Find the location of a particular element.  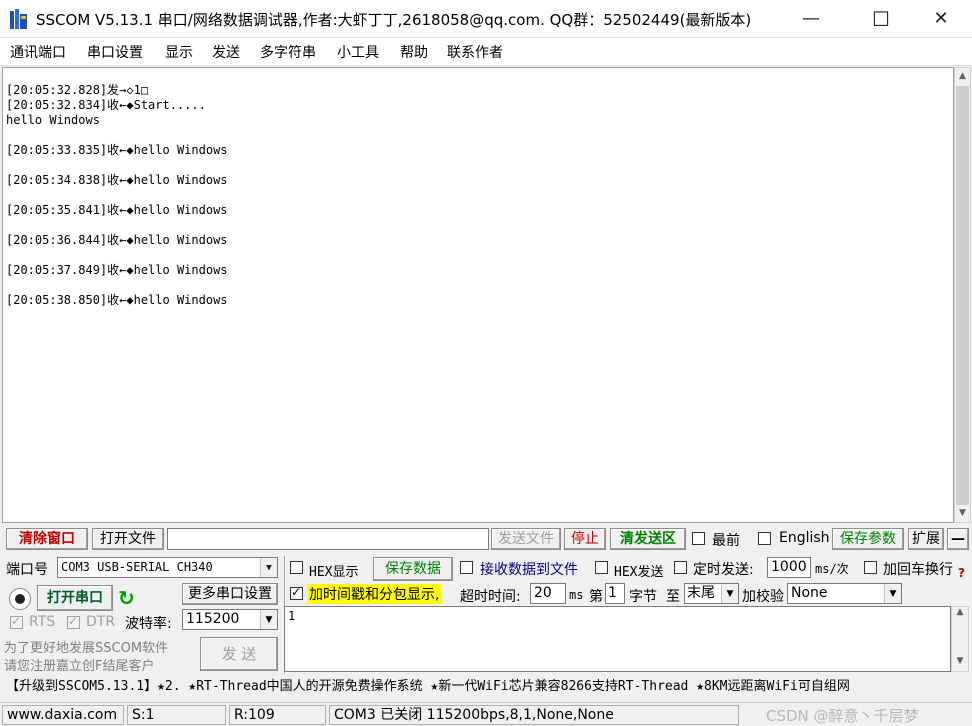

menu-display: 显示 is located at coordinates (179, 52).